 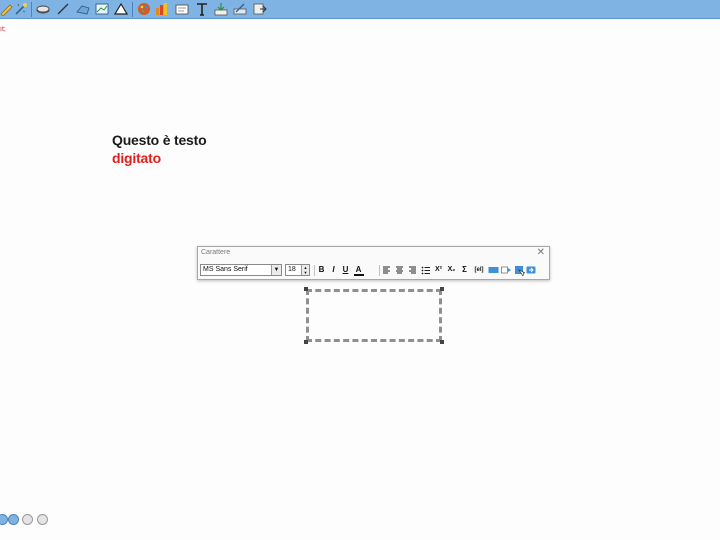 What do you see at coordinates (292, 269) in the screenshot?
I see `font-size-value: 18` at bounding box center [292, 269].